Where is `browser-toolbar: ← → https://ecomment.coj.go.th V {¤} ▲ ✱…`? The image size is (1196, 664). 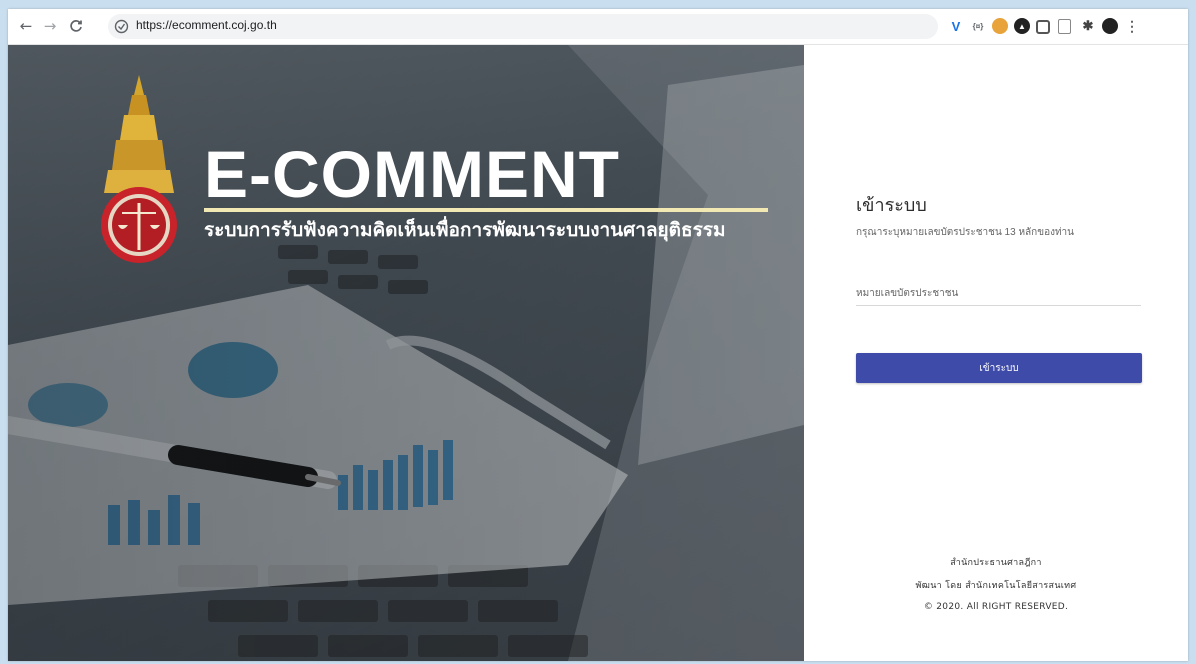
browser-toolbar: ← → https://ecomment.coj.go.th V {¤} ▲ ✱… is located at coordinates (598, 27).